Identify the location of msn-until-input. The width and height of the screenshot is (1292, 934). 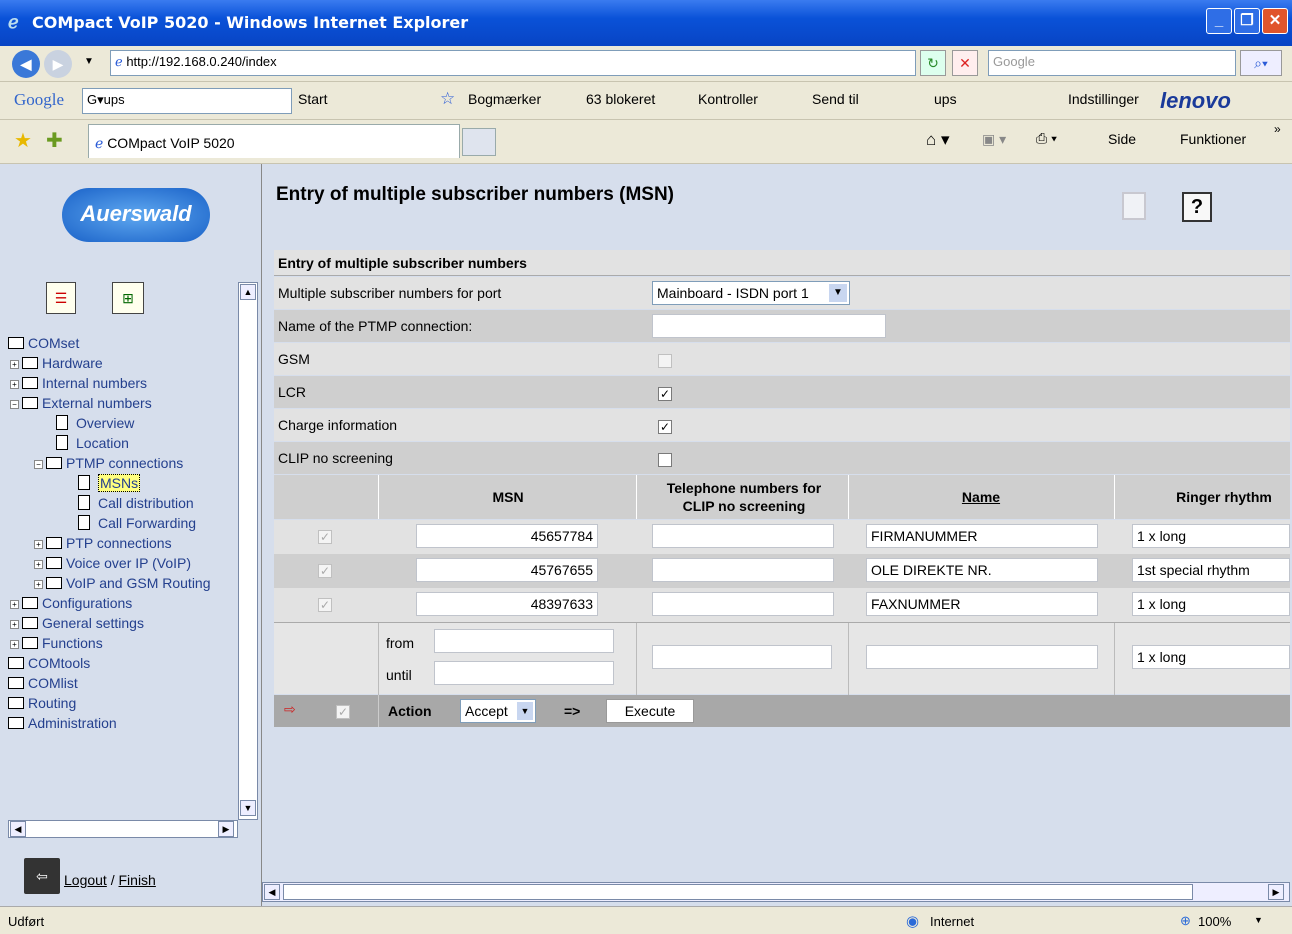
(524, 673).